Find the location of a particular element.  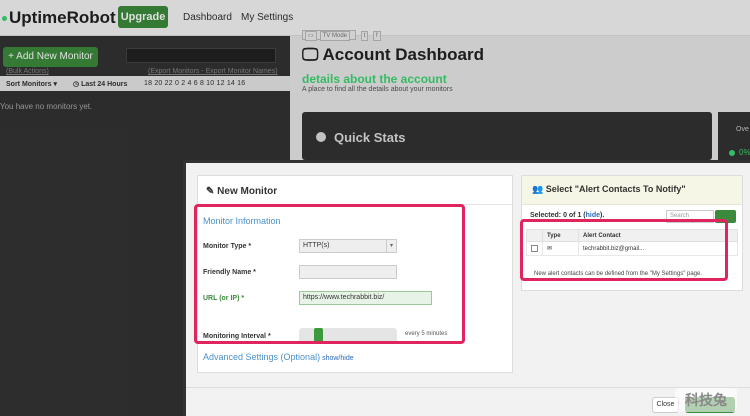

modal-title-text: New Monitor is located at coordinates (247, 191).